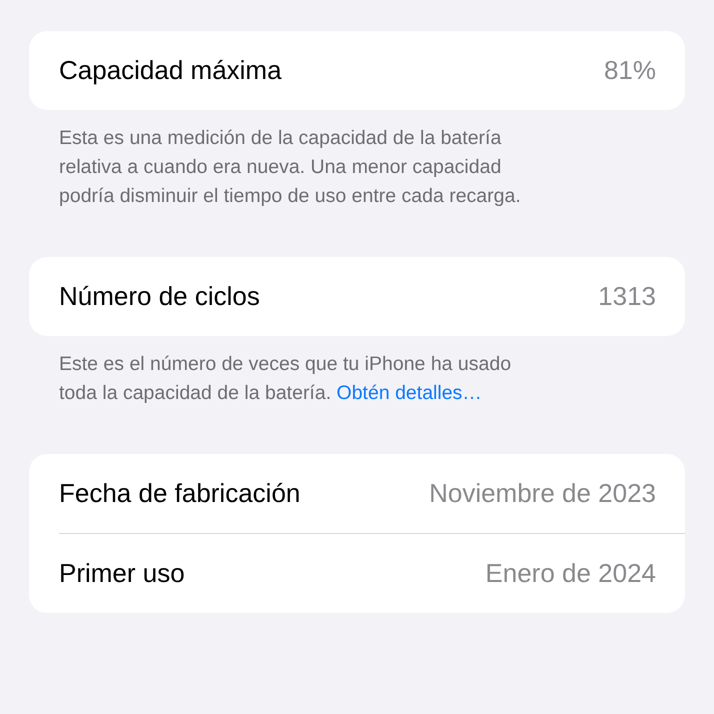 This screenshot has height=714, width=714. Describe the element at coordinates (627, 296) in the screenshot. I see `row-value: 1313` at that location.